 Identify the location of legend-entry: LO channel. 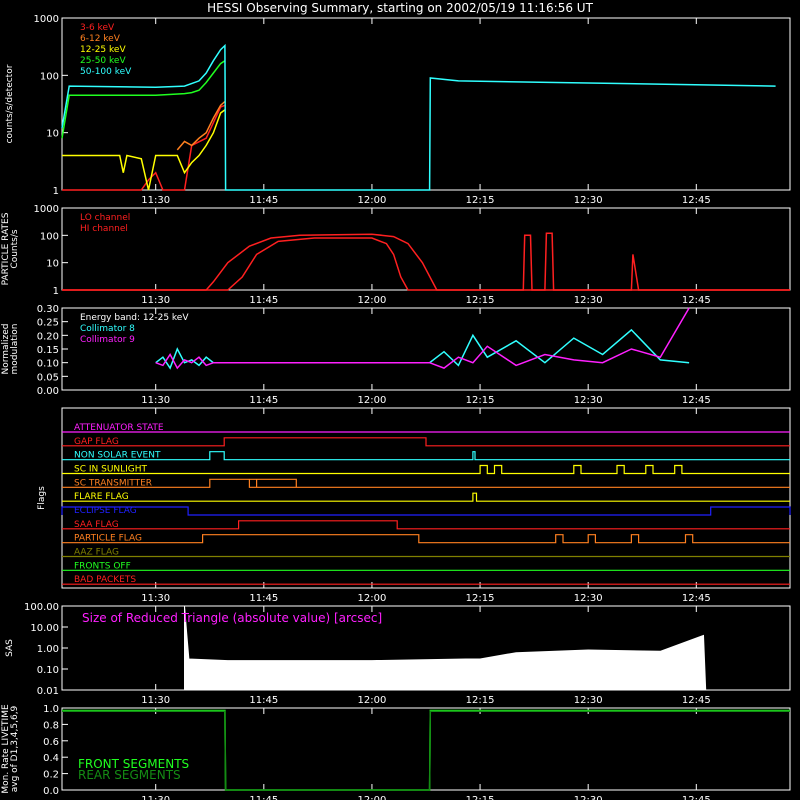
(105, 218).